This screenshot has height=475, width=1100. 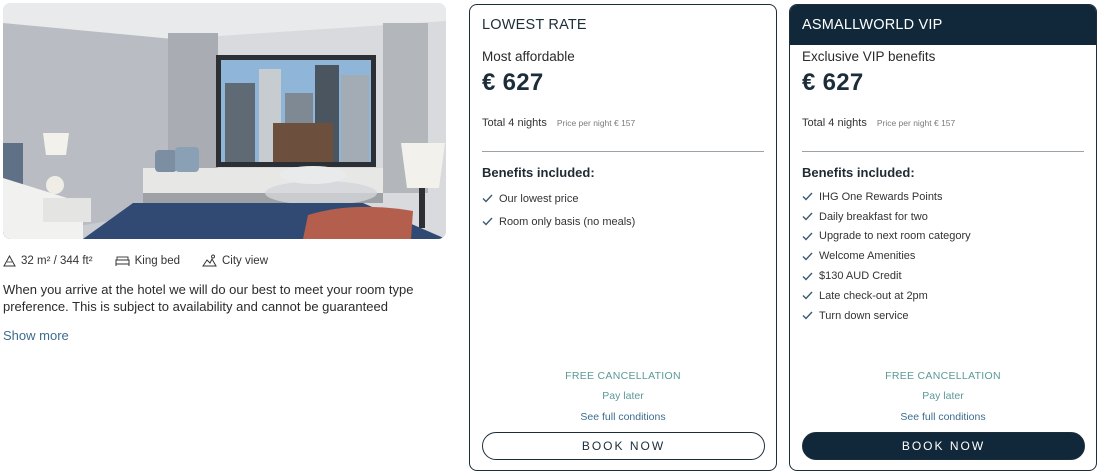 I want to click on feature-bed: King bed, so click(x=147, y=261).